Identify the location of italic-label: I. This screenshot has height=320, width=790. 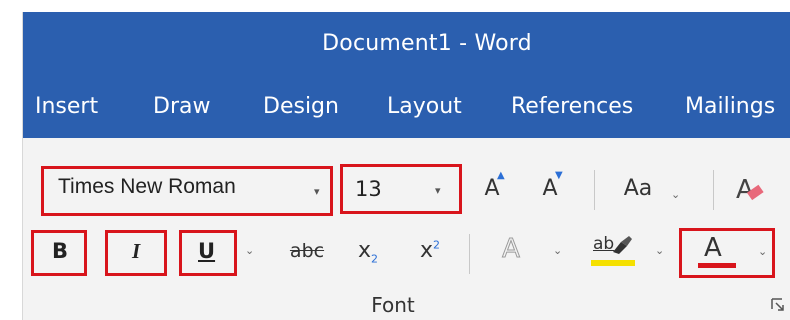
(136, 251).